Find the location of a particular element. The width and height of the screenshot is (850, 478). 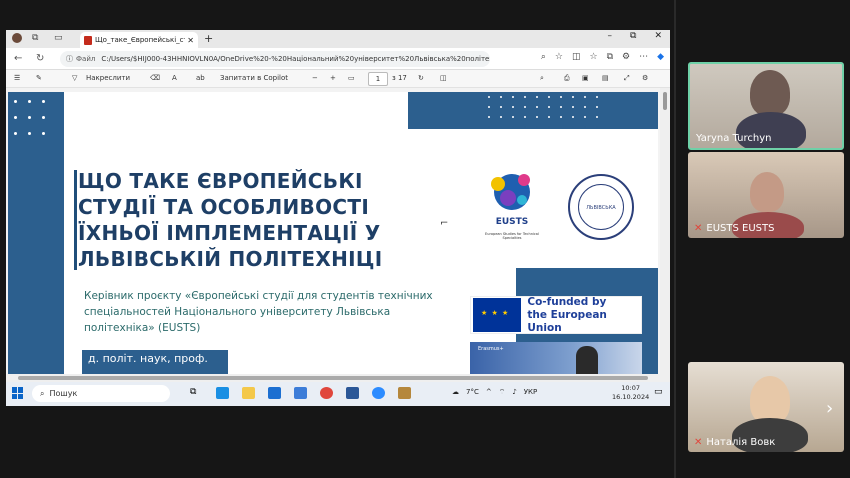

panel-divider is located at coordinates (675, 239).